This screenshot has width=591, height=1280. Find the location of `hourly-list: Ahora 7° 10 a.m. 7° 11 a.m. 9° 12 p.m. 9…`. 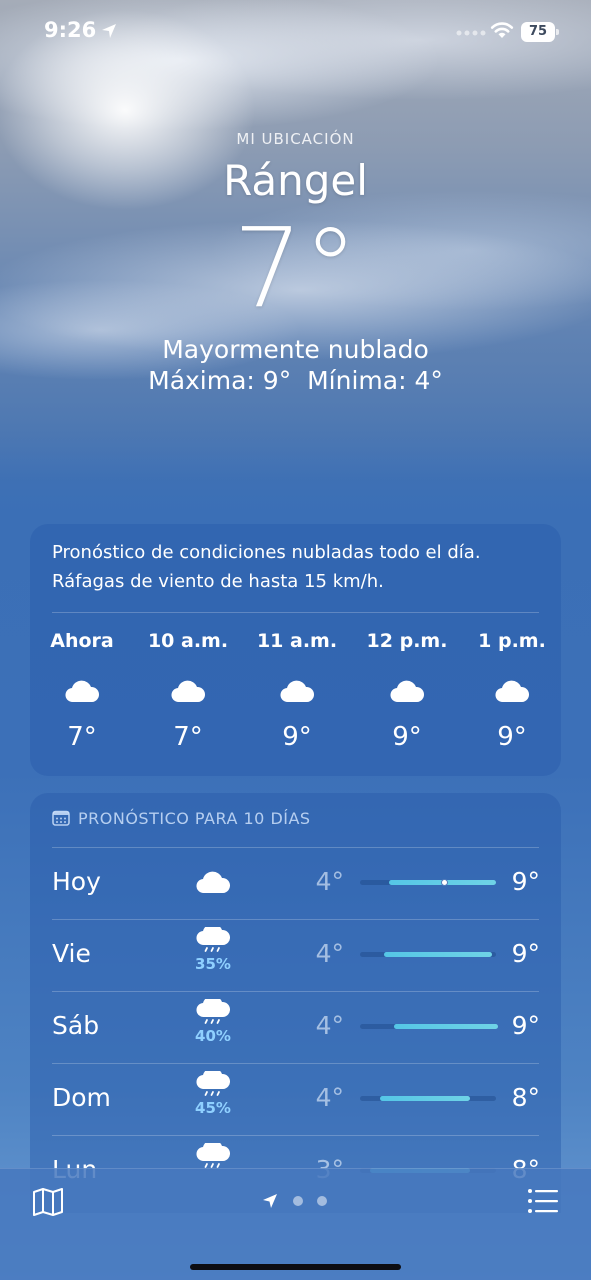

hourly-list: Ahora 7° 10 a.m. 7° 11 a.m. 9° 12 p.m. 9… is located at coordinates (295, 695).